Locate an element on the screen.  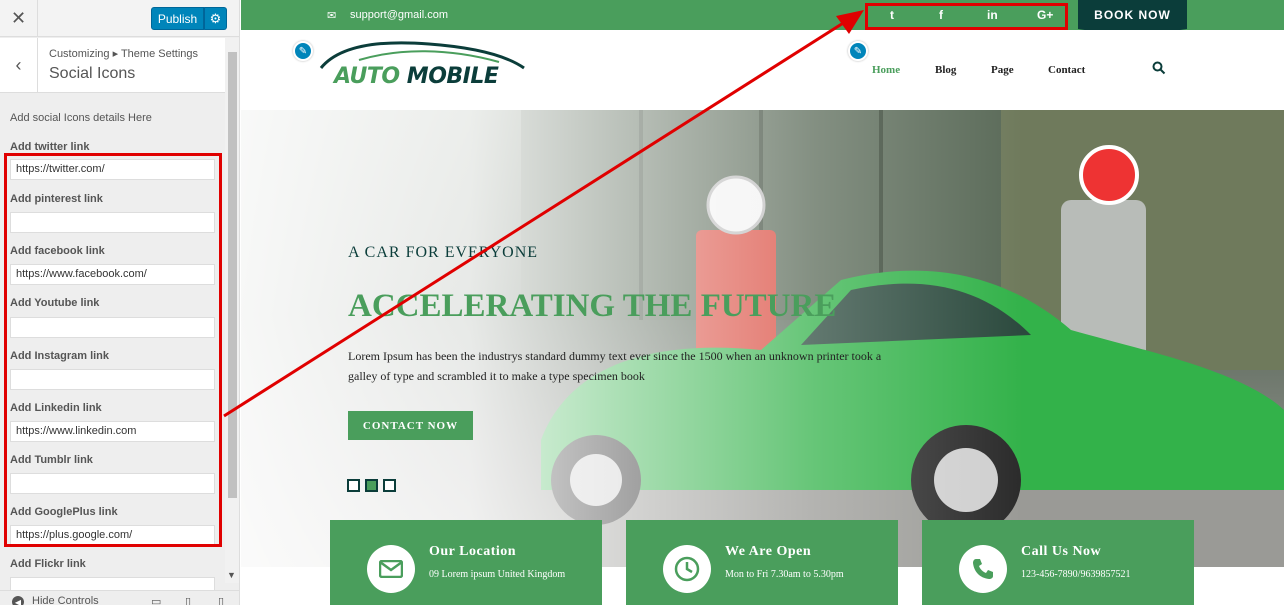
contact-now-button: CONTACT NOW is located at coordinates (410, 425).